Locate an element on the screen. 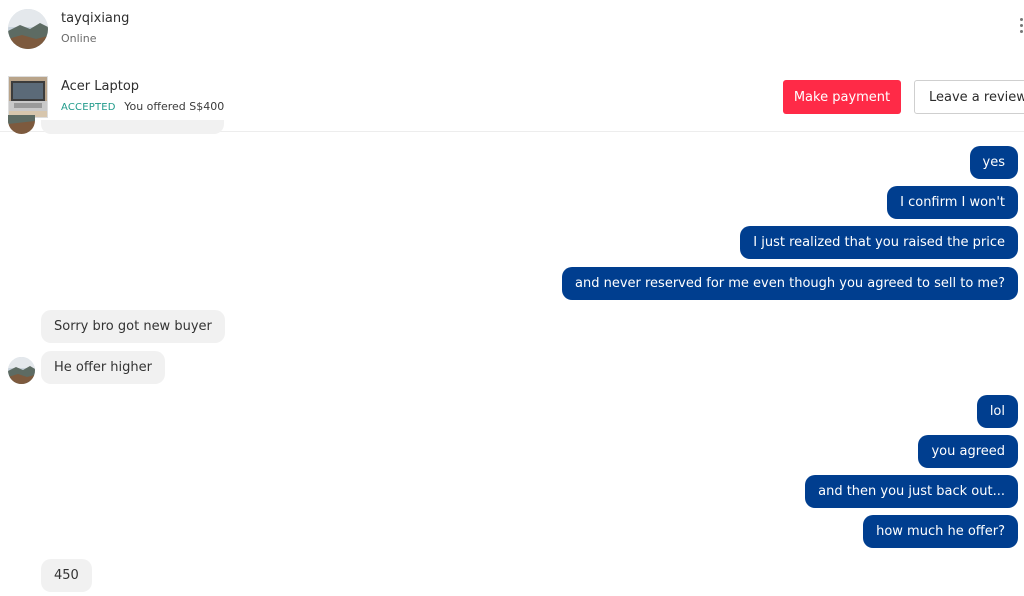 Image resolution: width=1024 pixels, height=596 pixels. sender-avatar is located at coordinates (21, 370).